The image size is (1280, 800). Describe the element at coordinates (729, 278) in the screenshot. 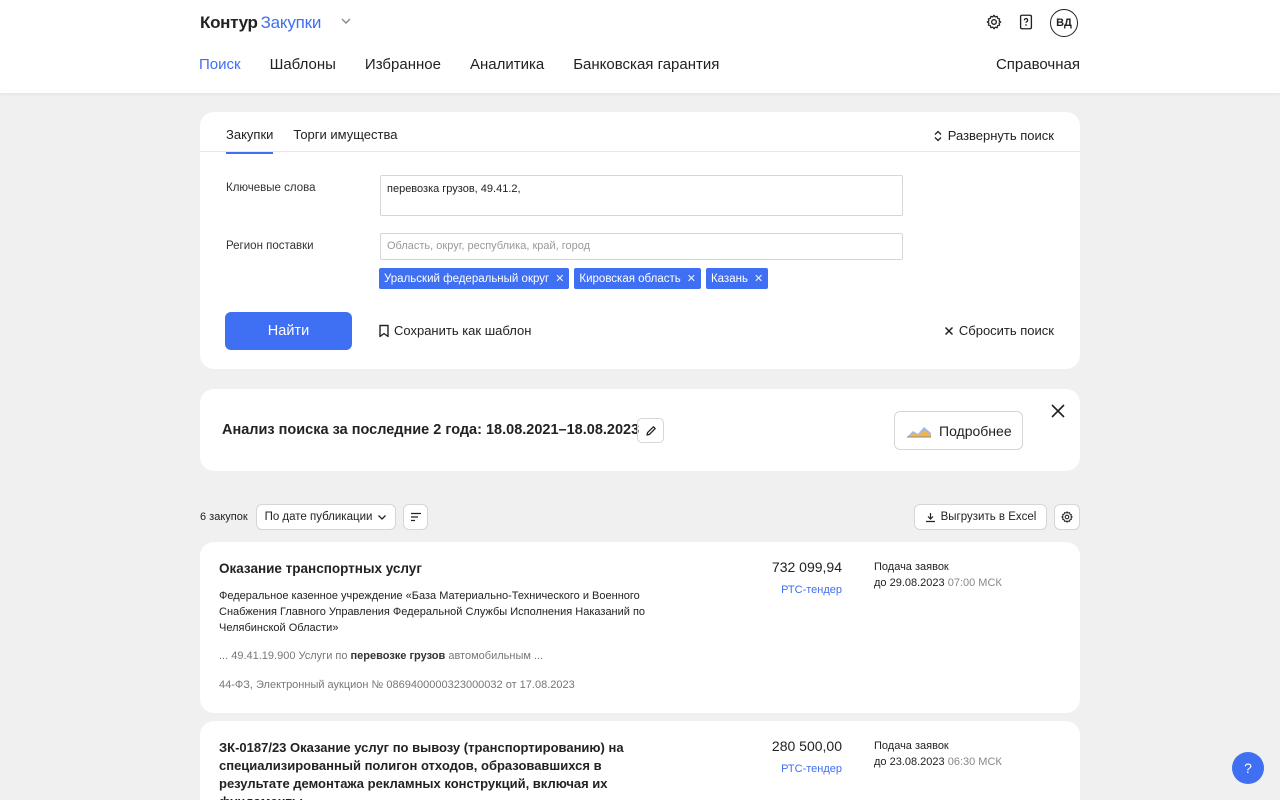

I see `region-chip-label: Казань` at that location.